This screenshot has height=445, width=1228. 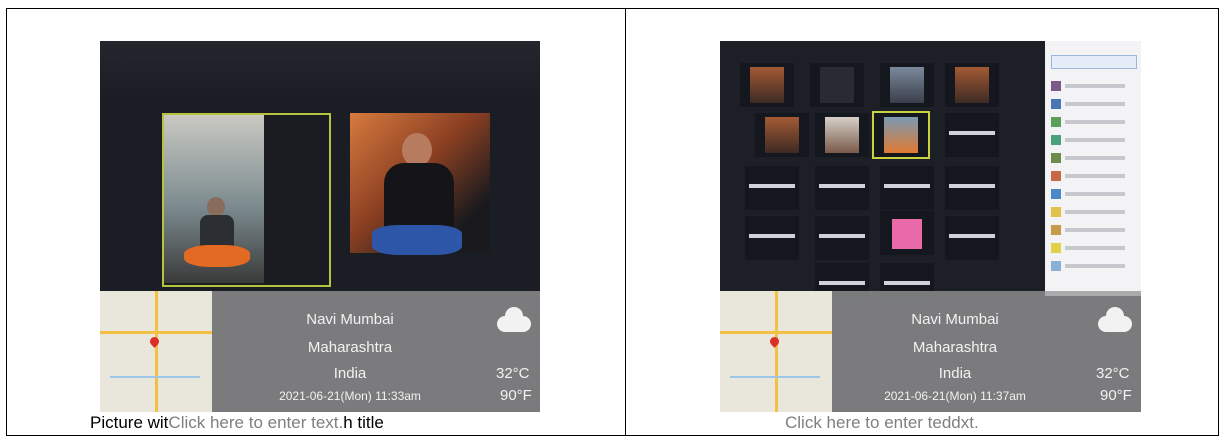 I want to click on meditating-person, so click(x=217, y=233).